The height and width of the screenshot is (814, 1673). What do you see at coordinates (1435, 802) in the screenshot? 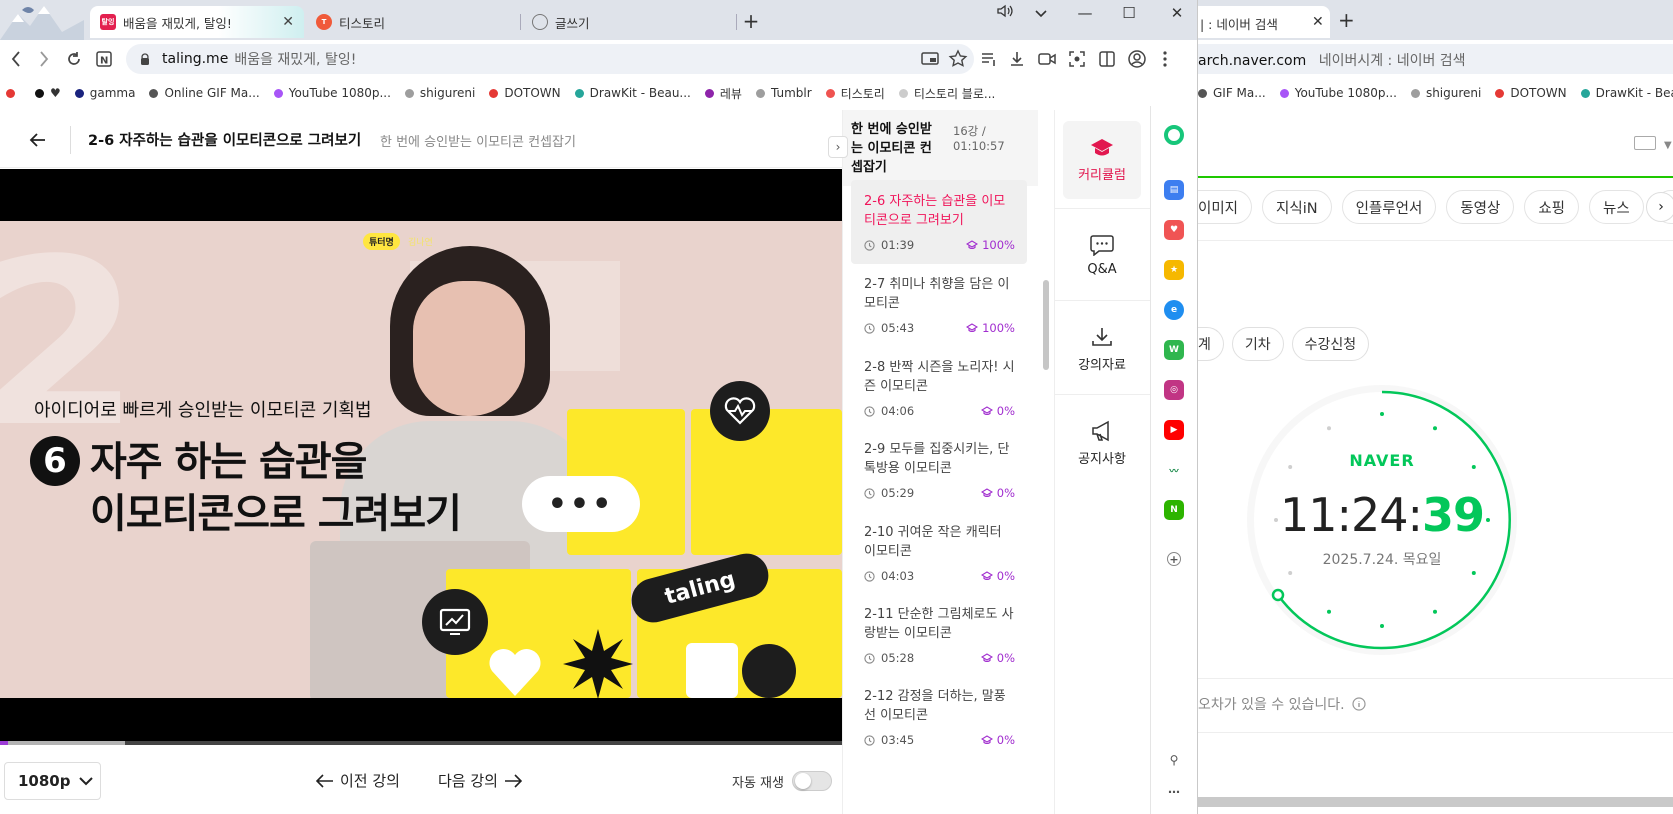
I see `horizontal-scrollbar` at bounding box center [1435, 802].